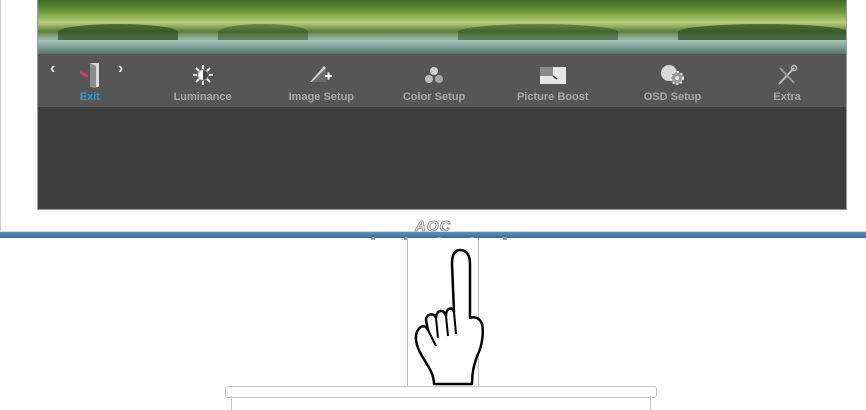 The image size is (866, 410). I want to click on image-setup-icon, so click(321, 75).